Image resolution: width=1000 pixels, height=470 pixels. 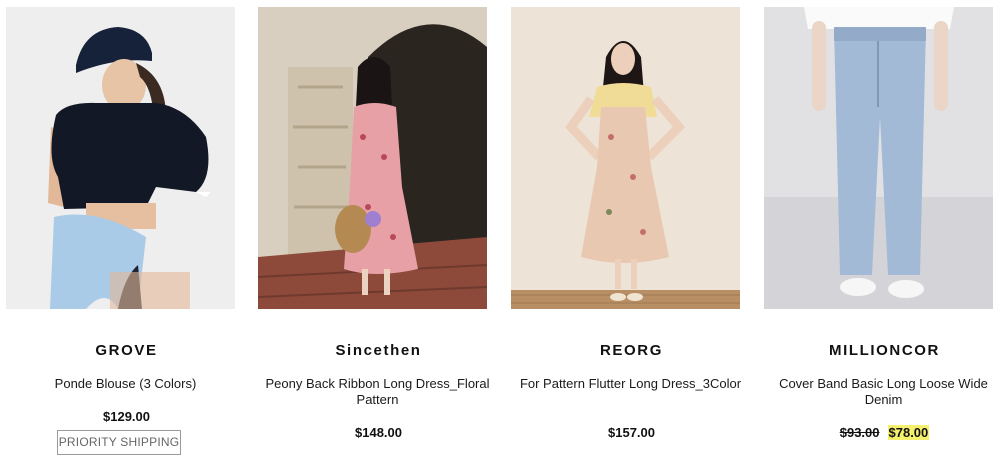 What do you see at coordinates (119, 442) in the screenshot?
I see `priority-shipping-badge: PRIORITY SHIPPING` at bounding box center [119, 442].